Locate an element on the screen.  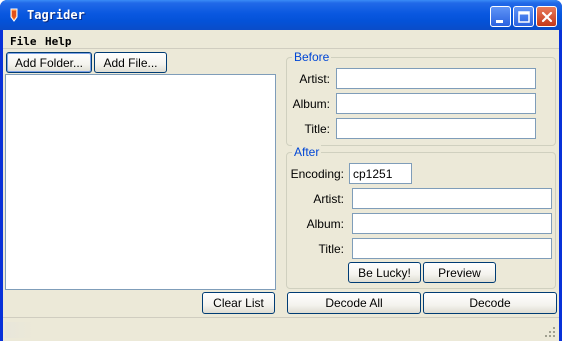
maximize-icon is located at coordinates (524, 17).